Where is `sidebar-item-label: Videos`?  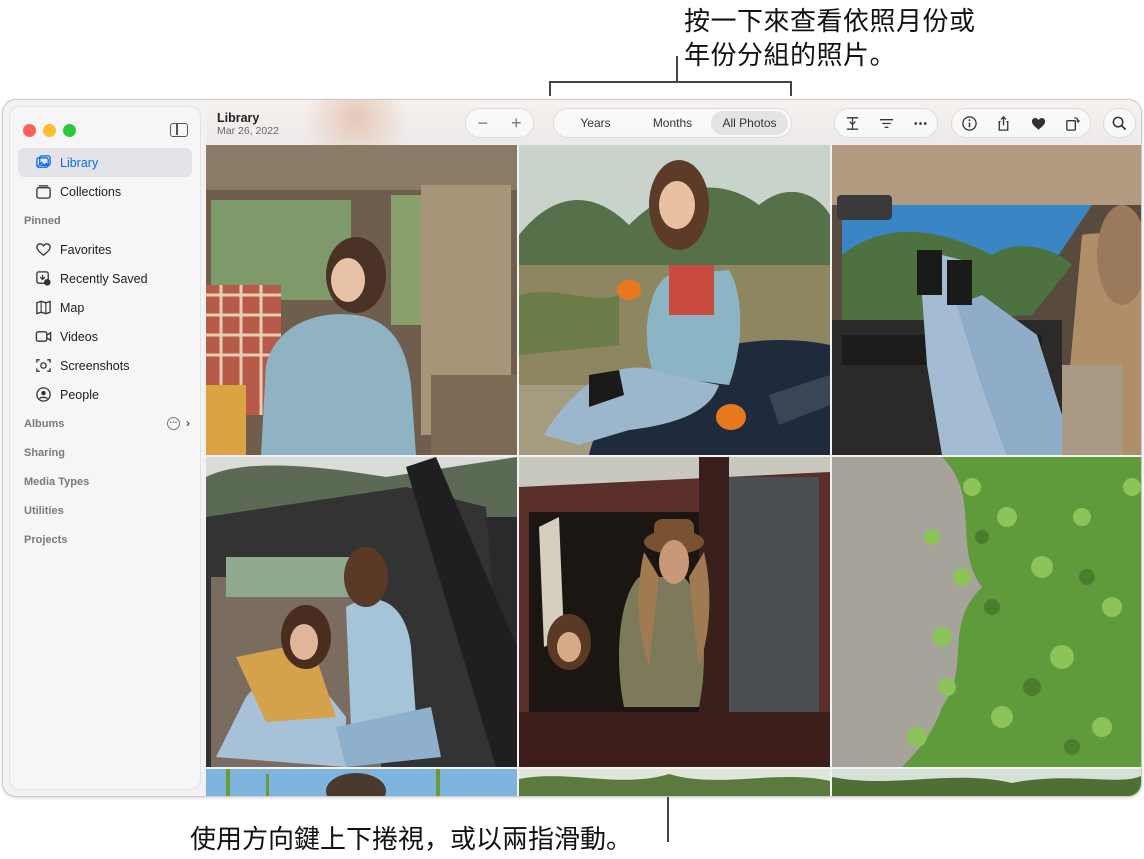 sidebar-item-label: Videos is located at coordinates (79, 336).